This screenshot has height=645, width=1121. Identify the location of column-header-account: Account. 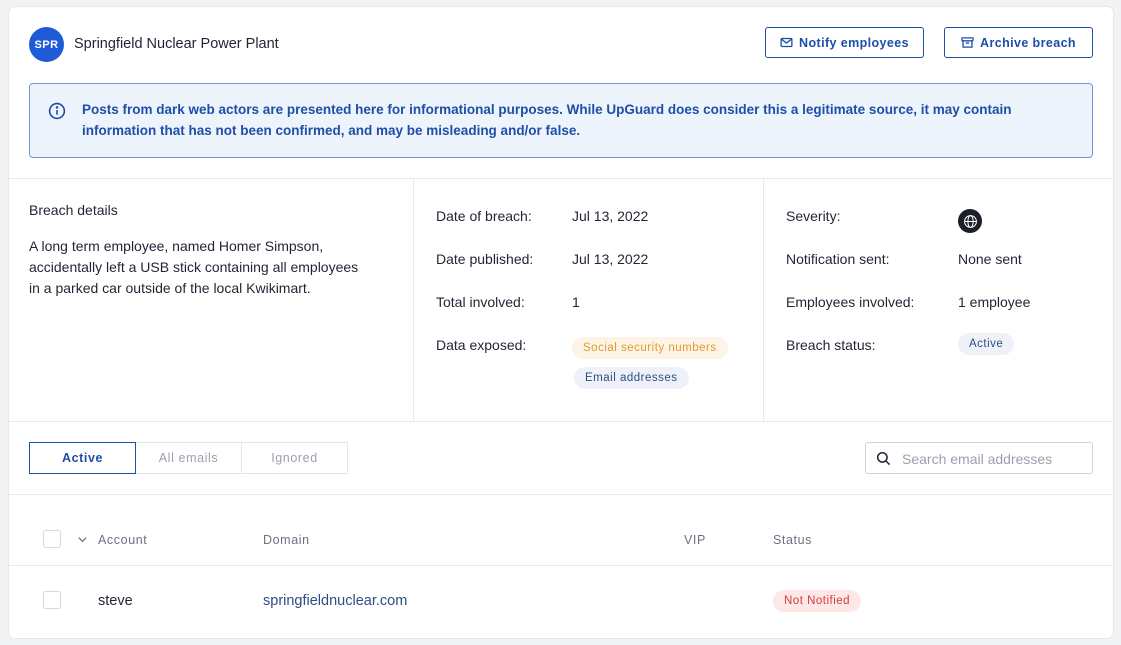
(122, 540).